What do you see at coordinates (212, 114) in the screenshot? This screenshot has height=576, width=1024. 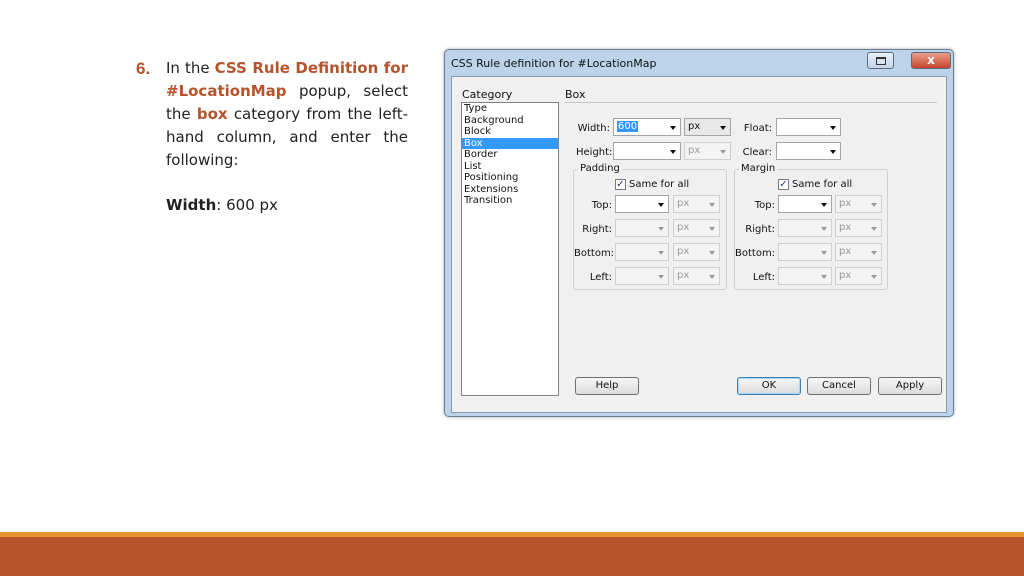 I see `box-highlight: box` at bounding box center [212, 114].